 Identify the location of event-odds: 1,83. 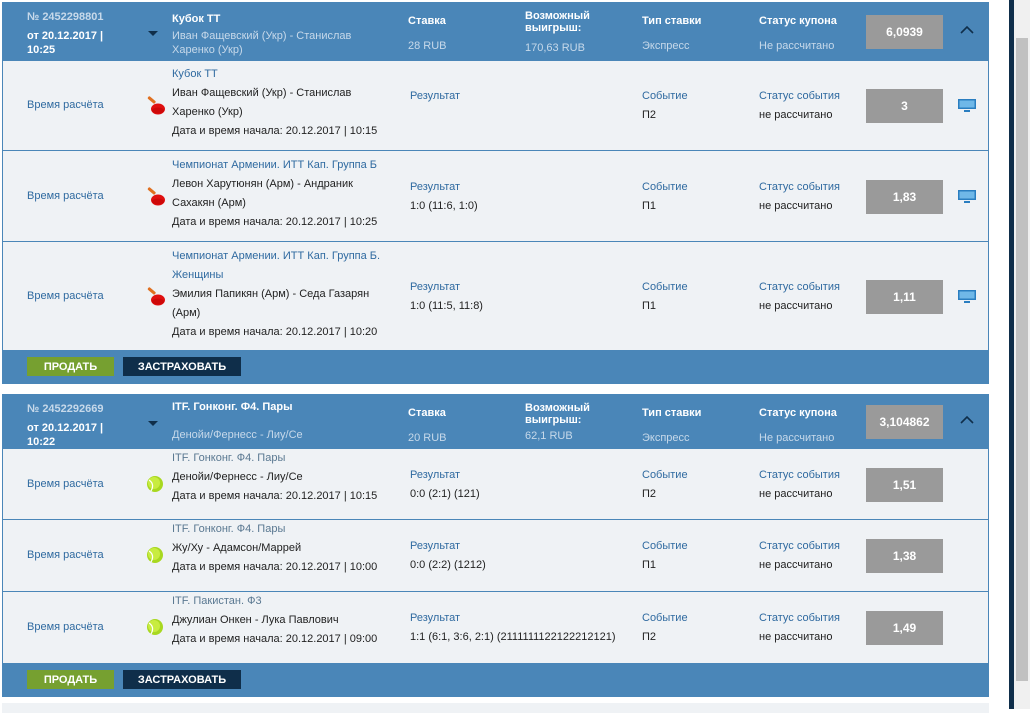
(904, 196).